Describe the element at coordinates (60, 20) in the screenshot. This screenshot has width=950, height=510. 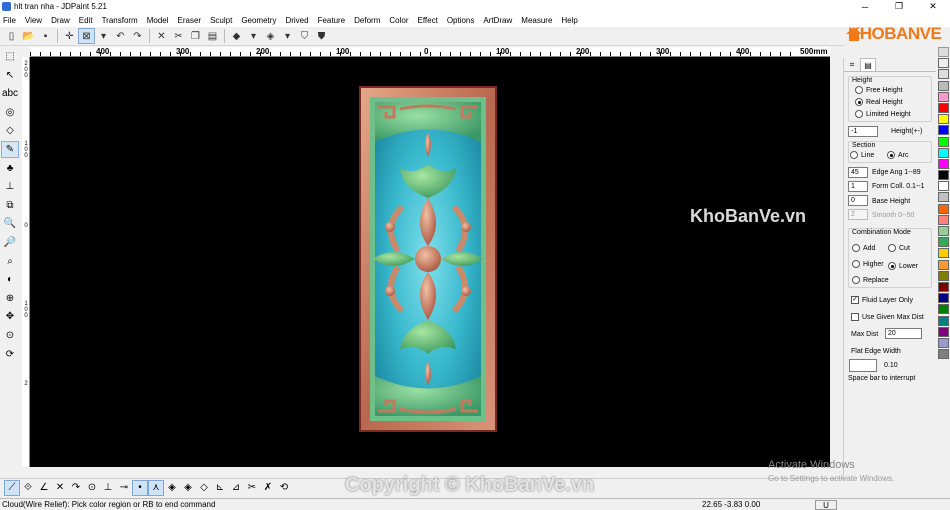
I see `menu-draw: Draw` at that location.